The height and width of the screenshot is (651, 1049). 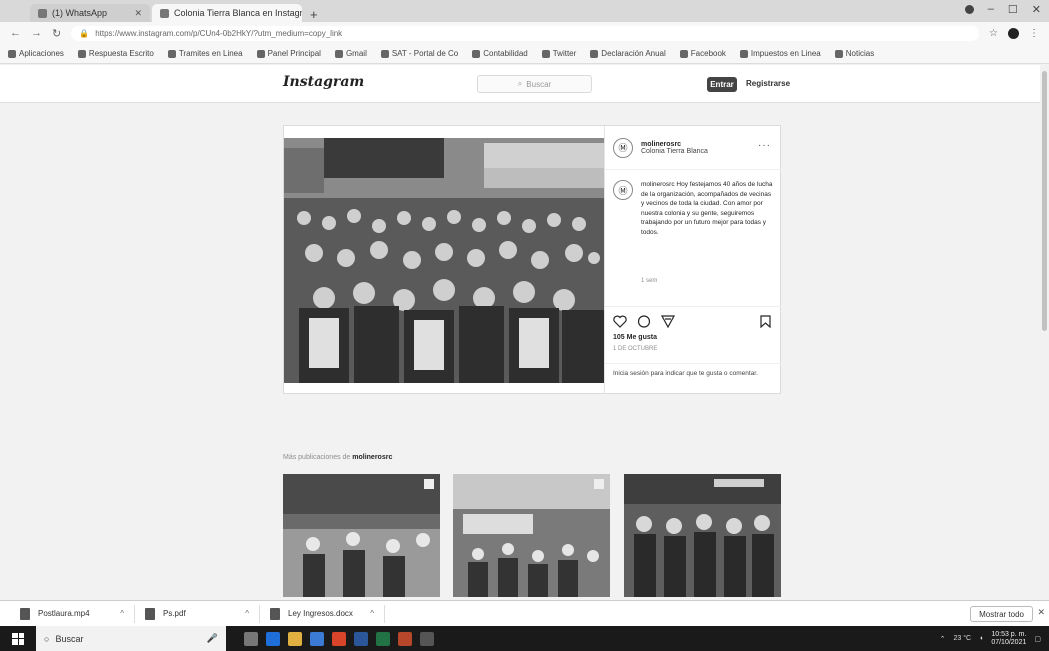 I want to click on bookmark-item: Contabilidad, so click(x=500, y=53).